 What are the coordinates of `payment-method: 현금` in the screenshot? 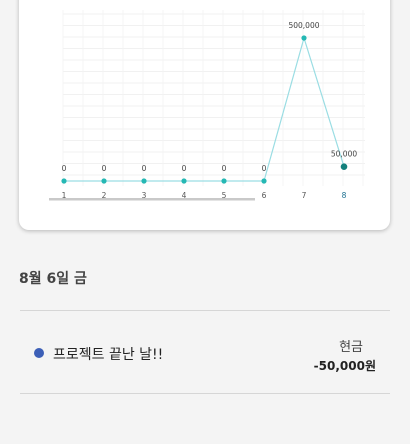 It's located at (351, 347).